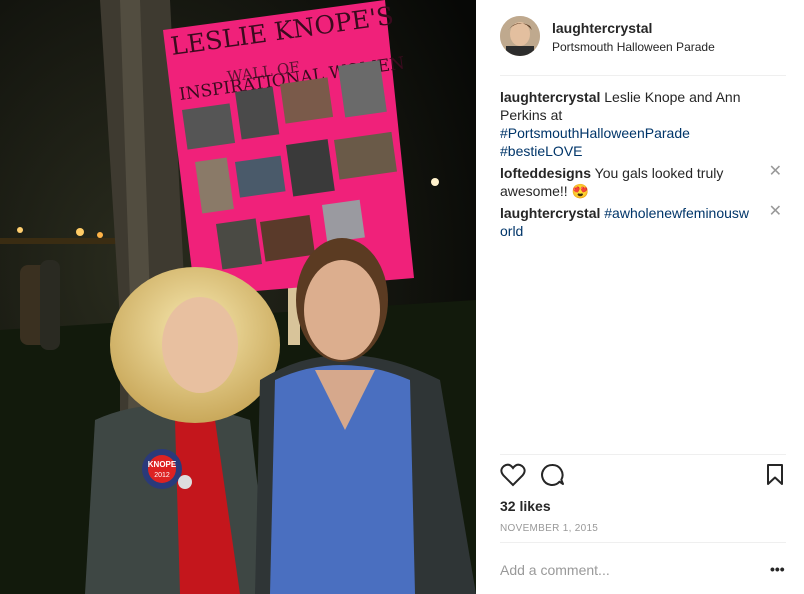 The image size is (804, 594). What do you see at coordinates (162, 475) in the screenshot?
I see `campaign-button-year: 2012` at bounding box center [162, 475].